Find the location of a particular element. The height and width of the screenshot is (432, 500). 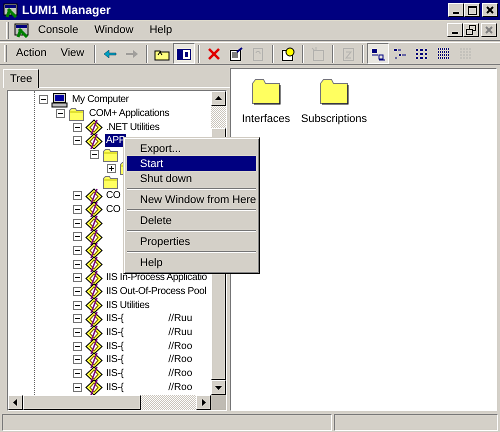

tree-item: IIS In-Process Applicatio is located at coordinates (156, 277).